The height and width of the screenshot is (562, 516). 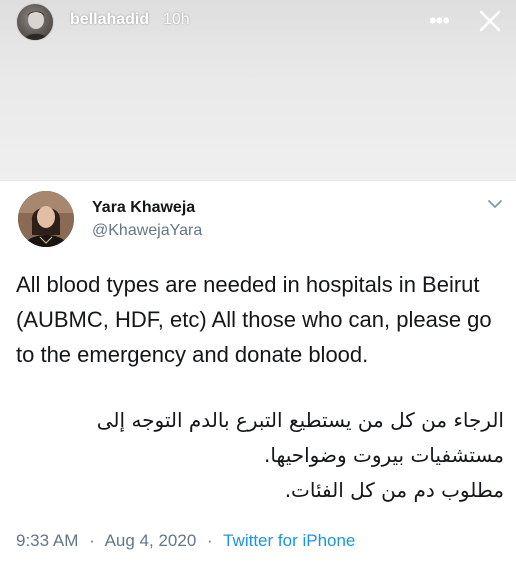 I want to click on tweet-date: Aug 4, 2020, so click(x=151, y=540).